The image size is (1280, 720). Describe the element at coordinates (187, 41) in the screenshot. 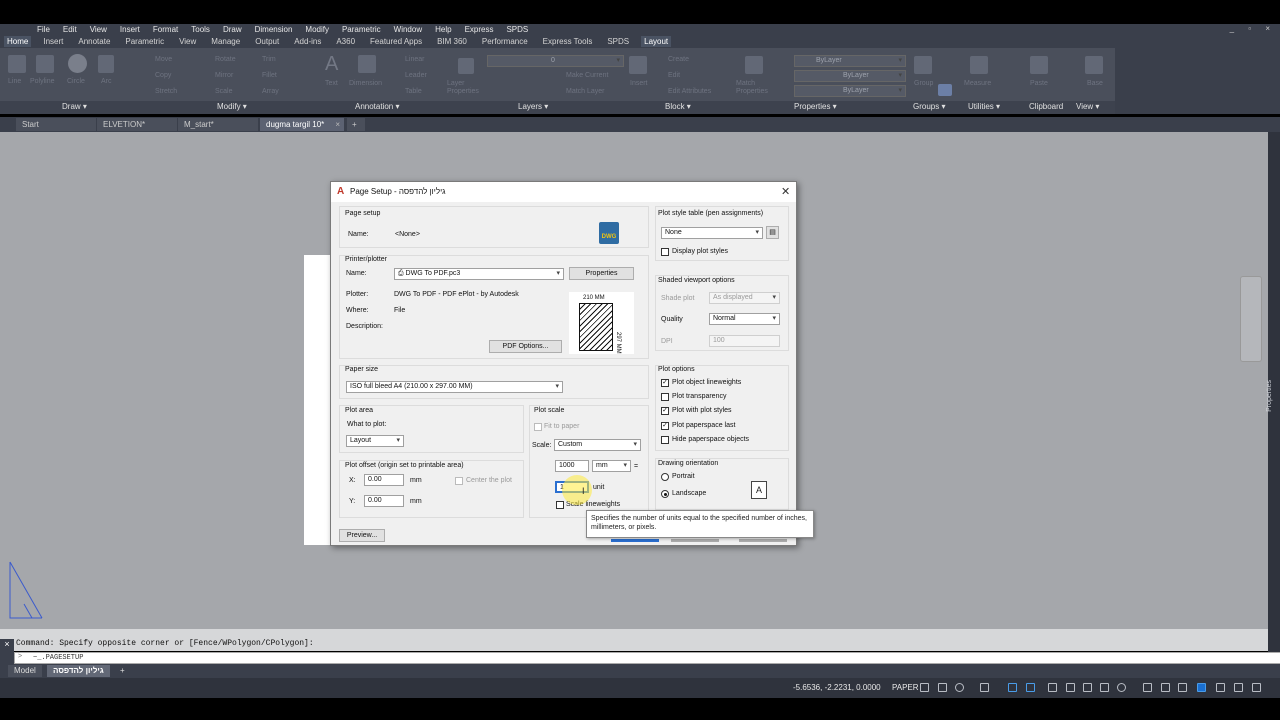

I see `ribbon-tab-view: View` at that location.